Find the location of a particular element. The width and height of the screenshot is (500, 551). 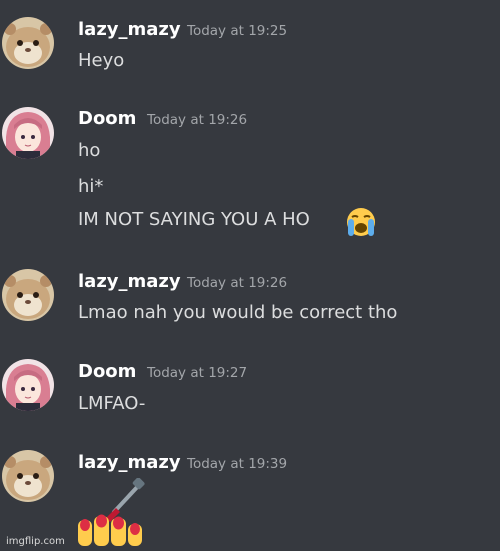

nail-polish-icon is located at coordinates (111, 513).